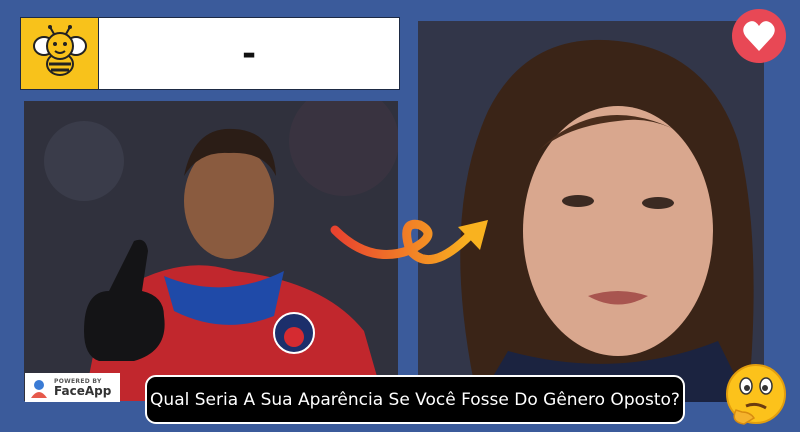 This screenshot has width=800, height=432. I want to click on like-button, so click(759, 36).